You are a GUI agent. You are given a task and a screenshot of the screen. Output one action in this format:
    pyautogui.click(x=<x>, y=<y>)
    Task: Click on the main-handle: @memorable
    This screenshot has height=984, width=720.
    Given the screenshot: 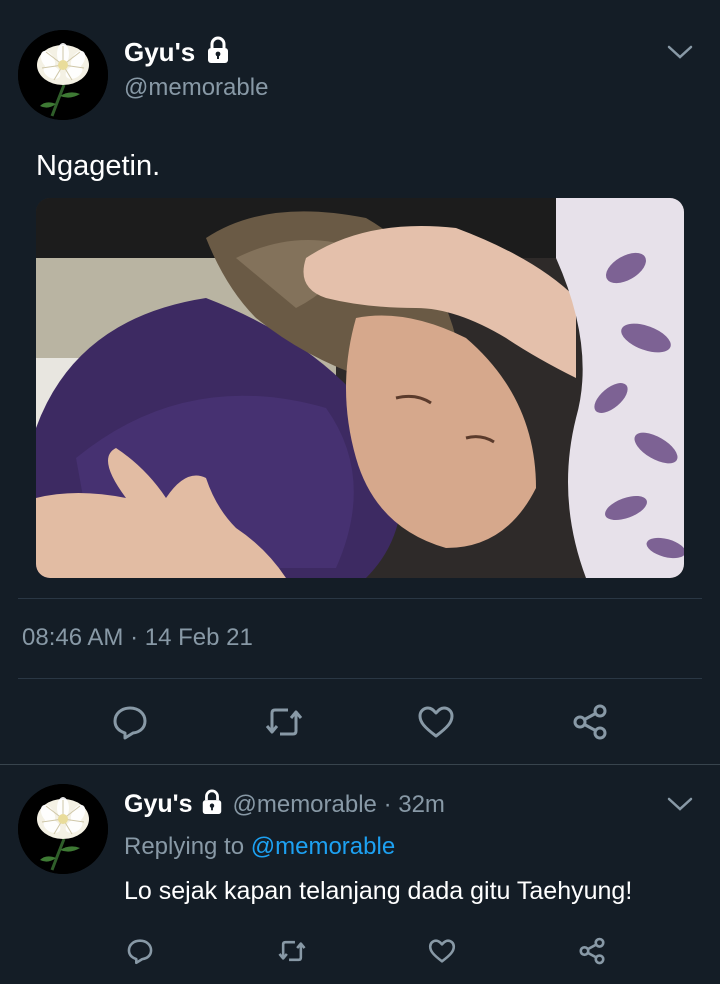 What is the action you would take?
    pyautogui.click(x=196, y=88)
    